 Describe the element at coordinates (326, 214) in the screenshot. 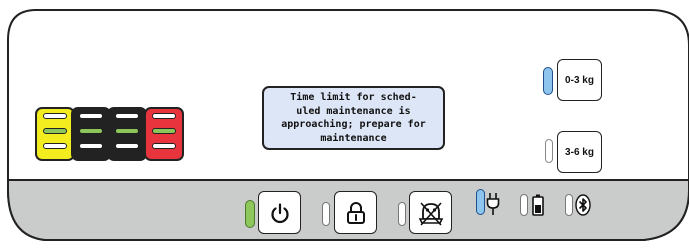

I see `lock-indicator` at that location.